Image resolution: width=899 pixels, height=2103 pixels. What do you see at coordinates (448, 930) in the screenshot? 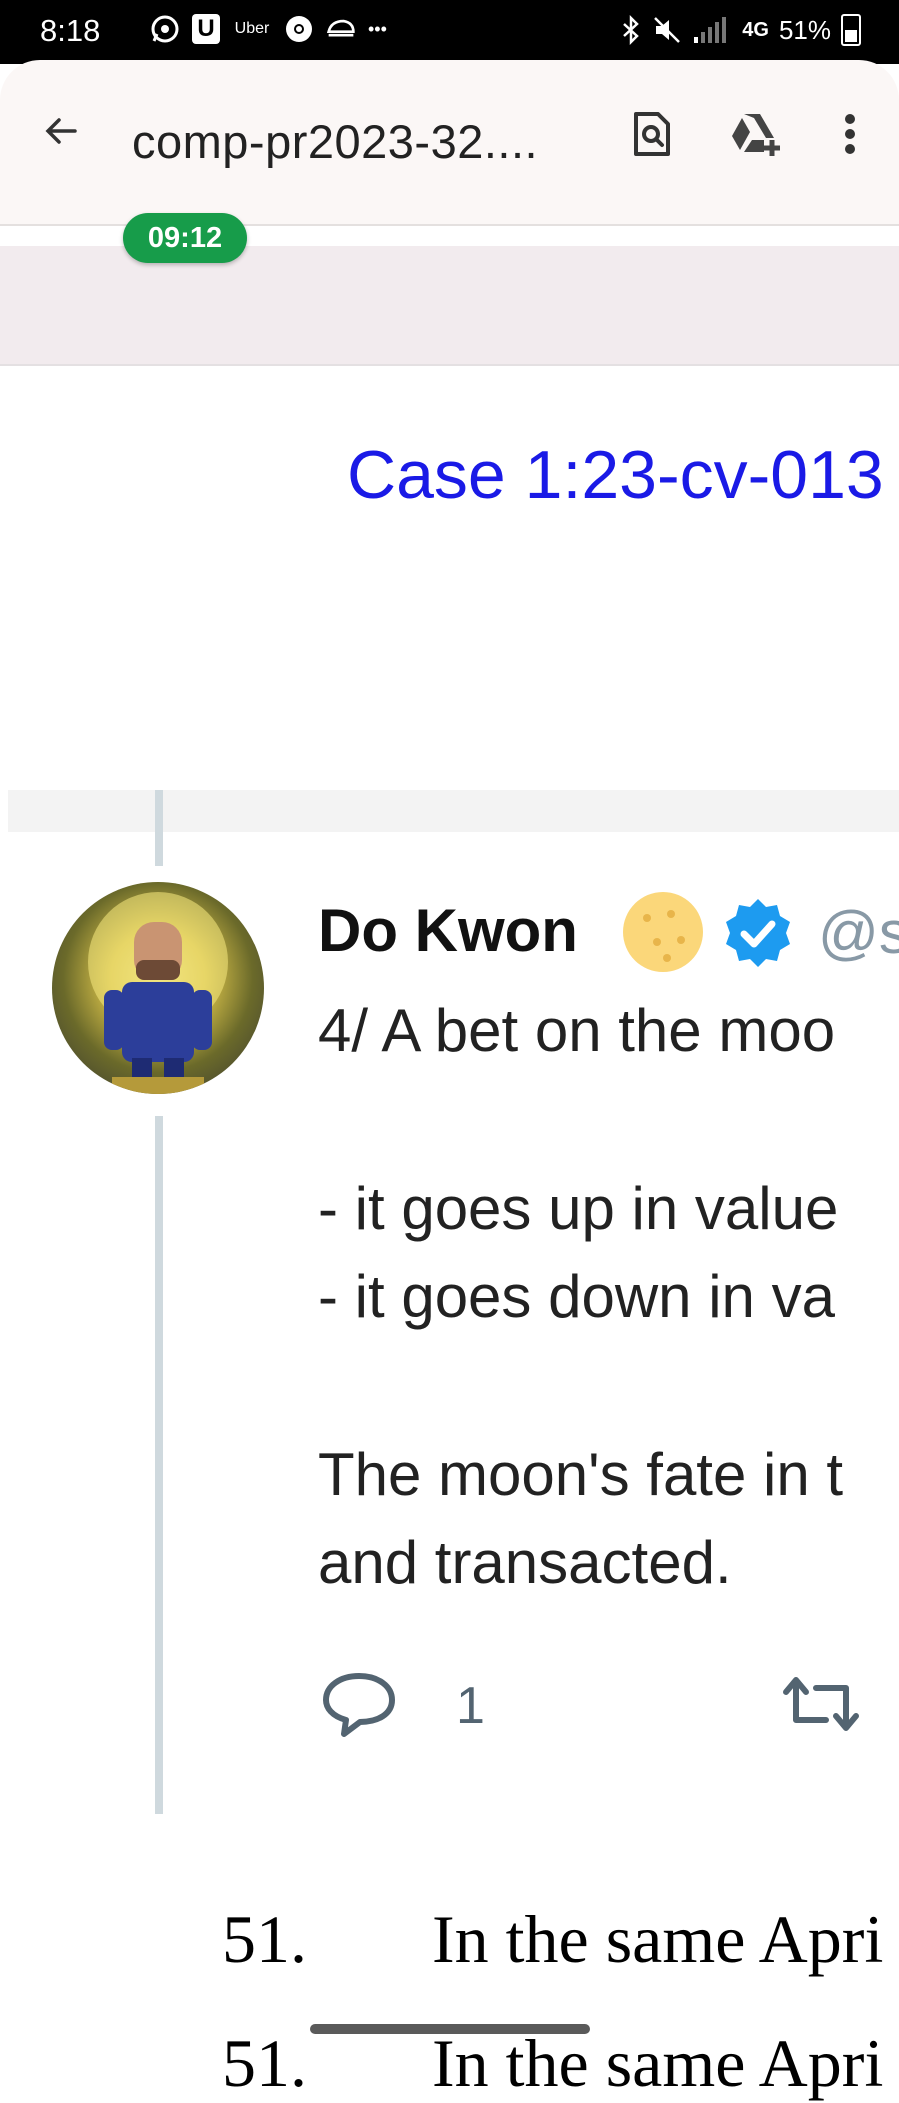
I see `tweet-author: Do Kwon` at bounding box center [448, 930].